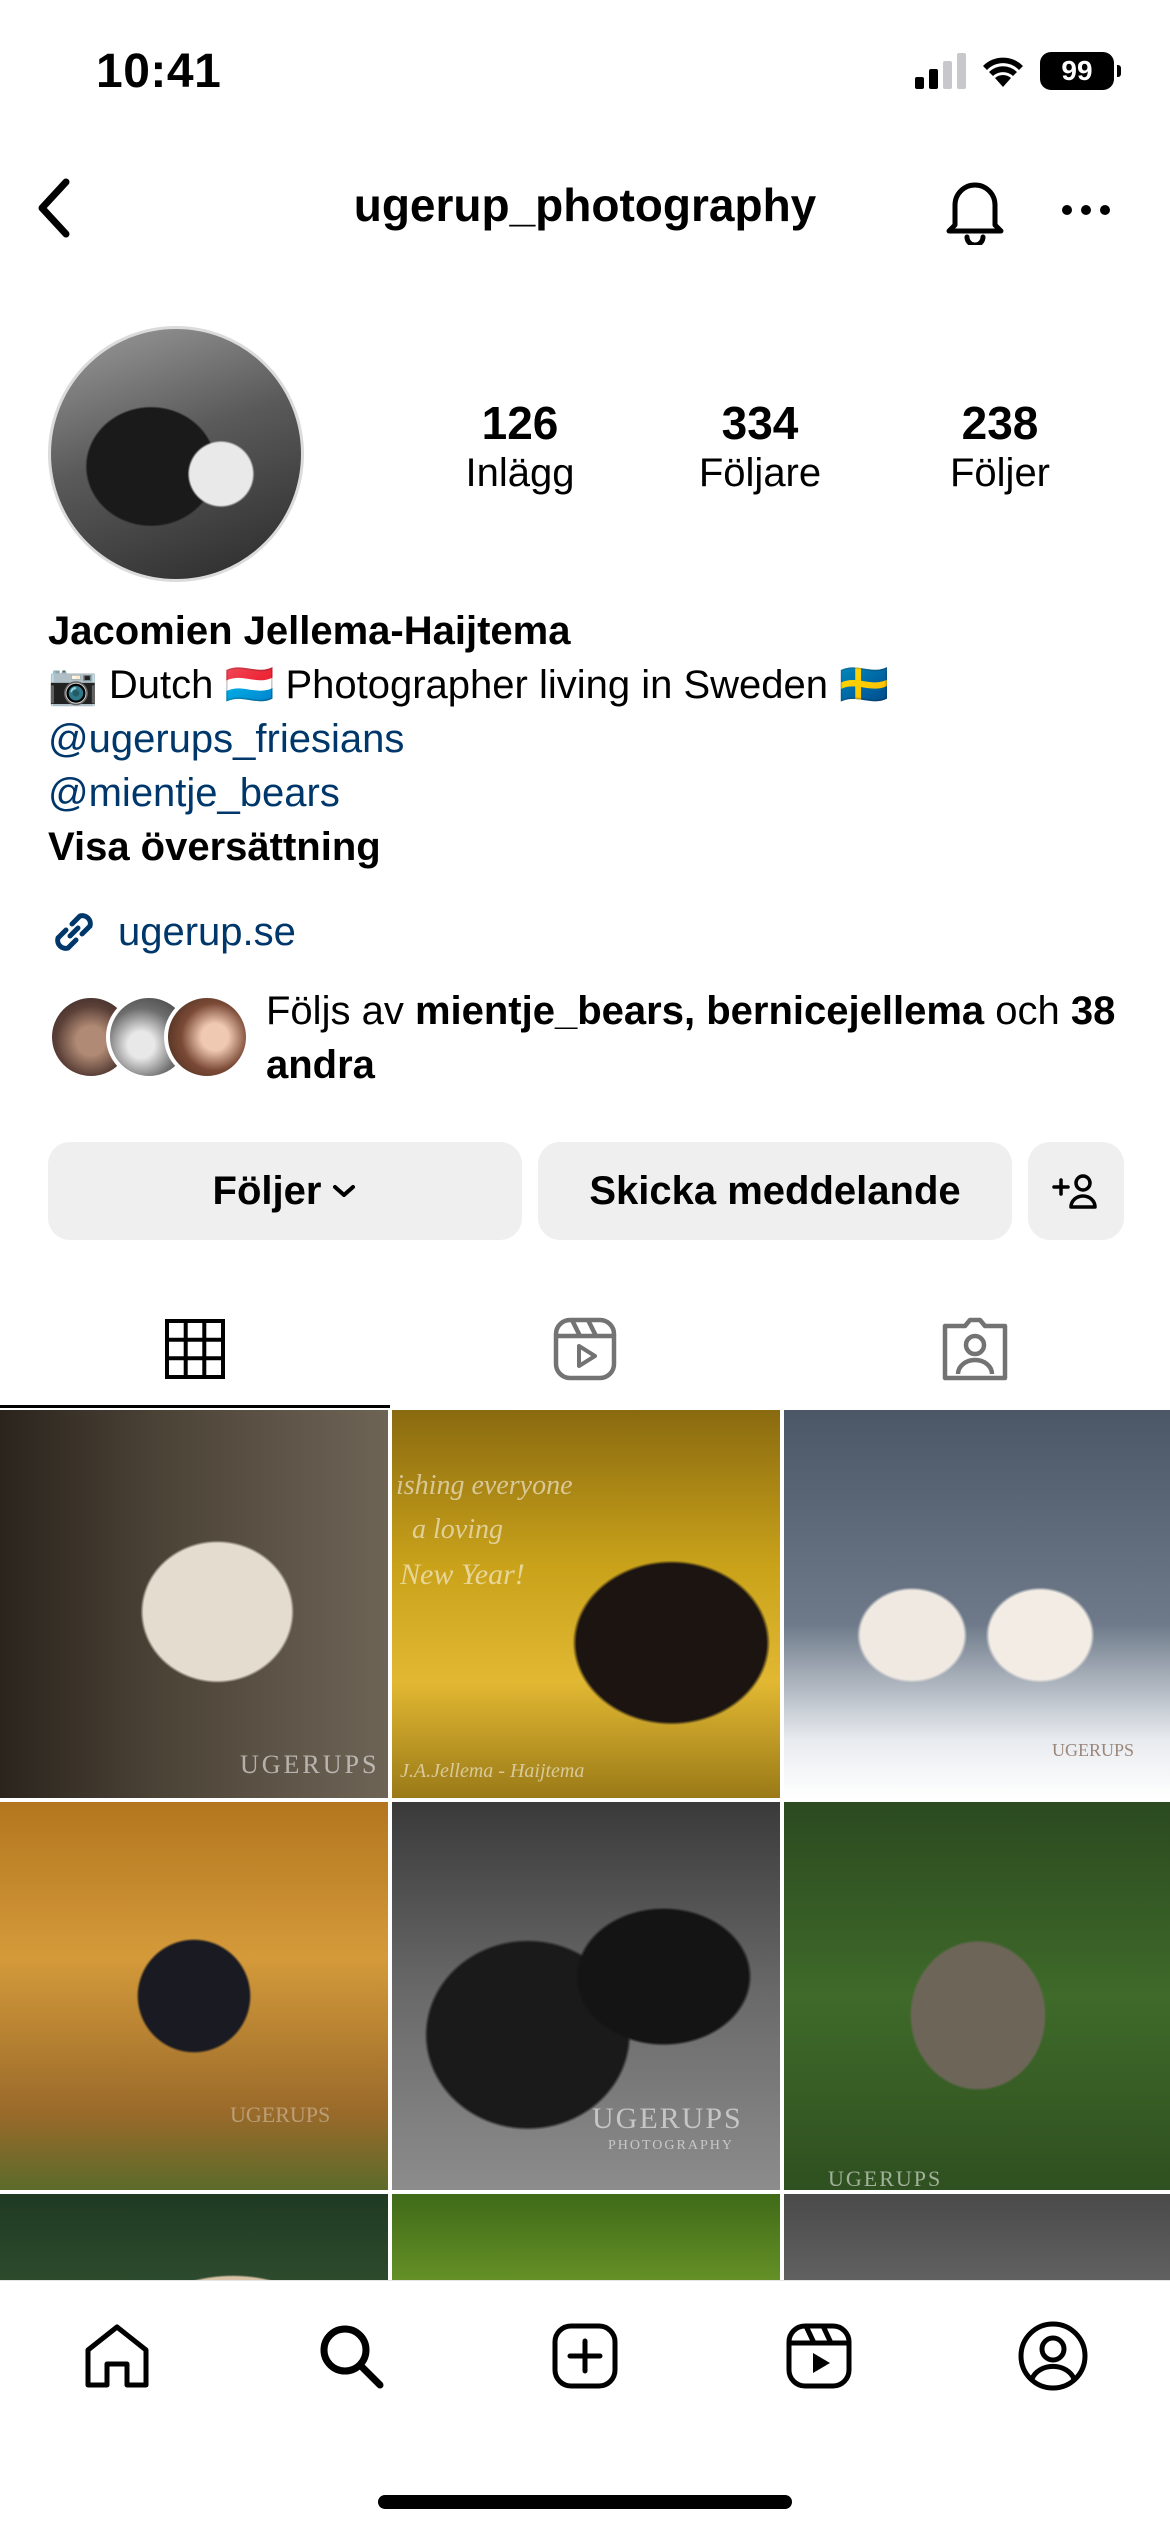  What do you see at coordinates (457, 1529) in the screenshot?
I see `photo-caption-line: a loving` at bounding box center [457, 1529].